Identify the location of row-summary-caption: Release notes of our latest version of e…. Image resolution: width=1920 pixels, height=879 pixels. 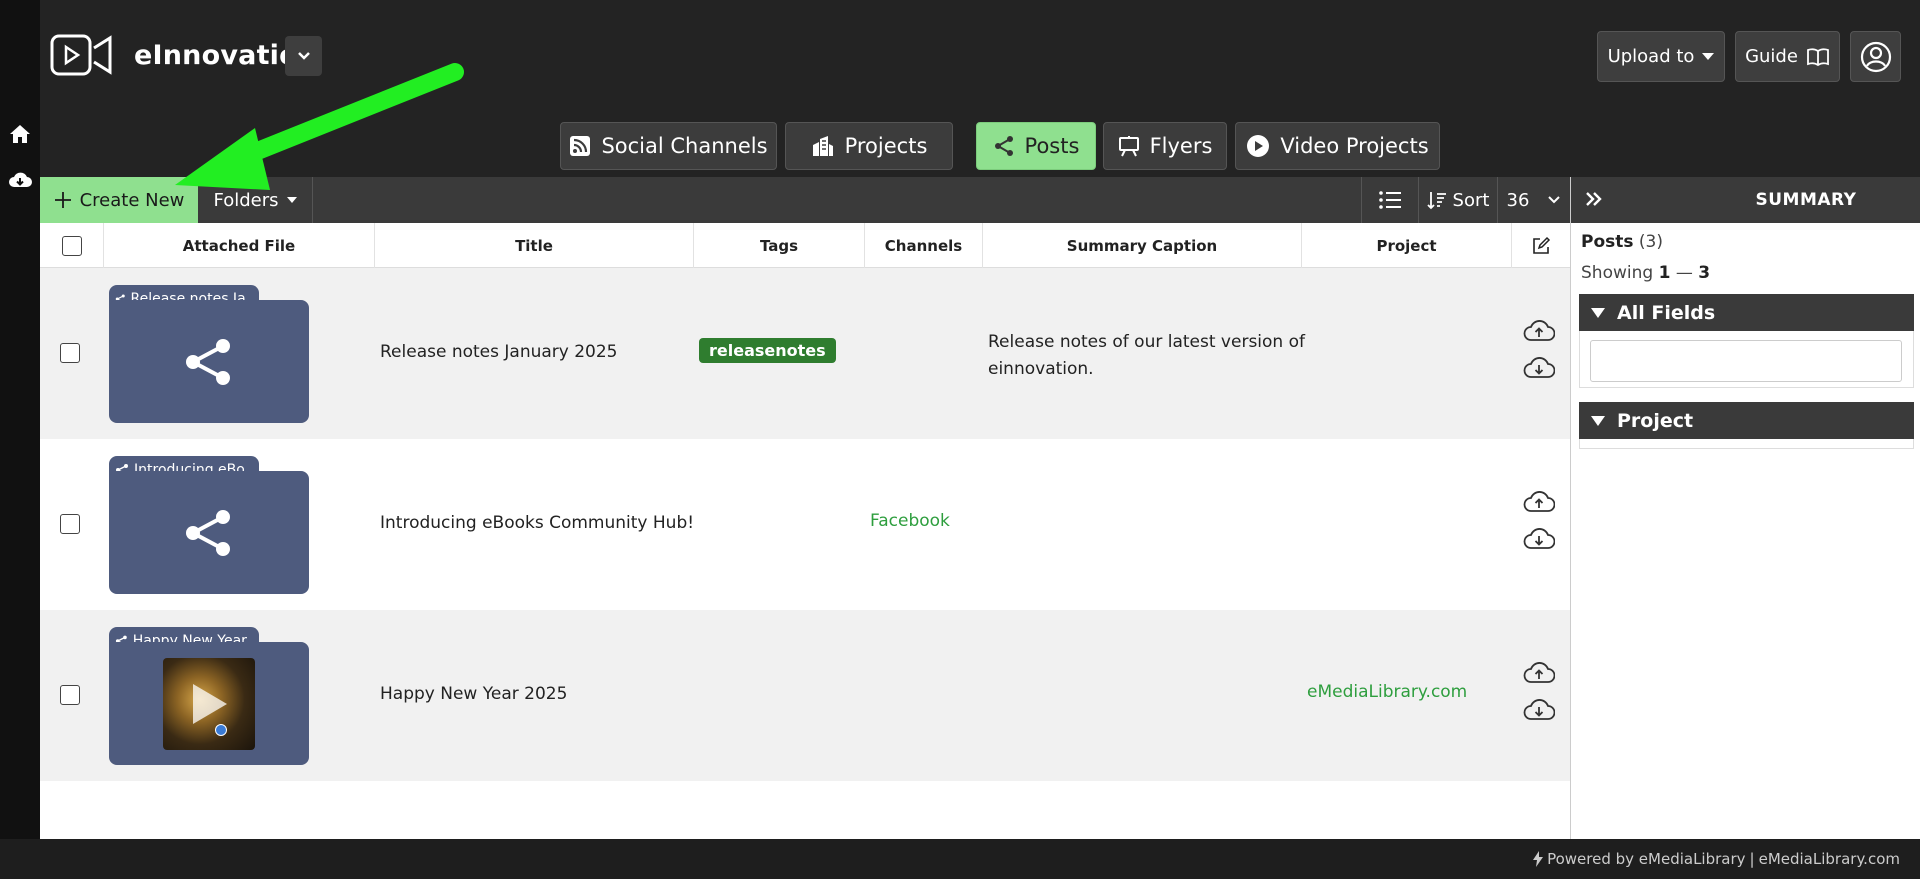
(1146, 356).